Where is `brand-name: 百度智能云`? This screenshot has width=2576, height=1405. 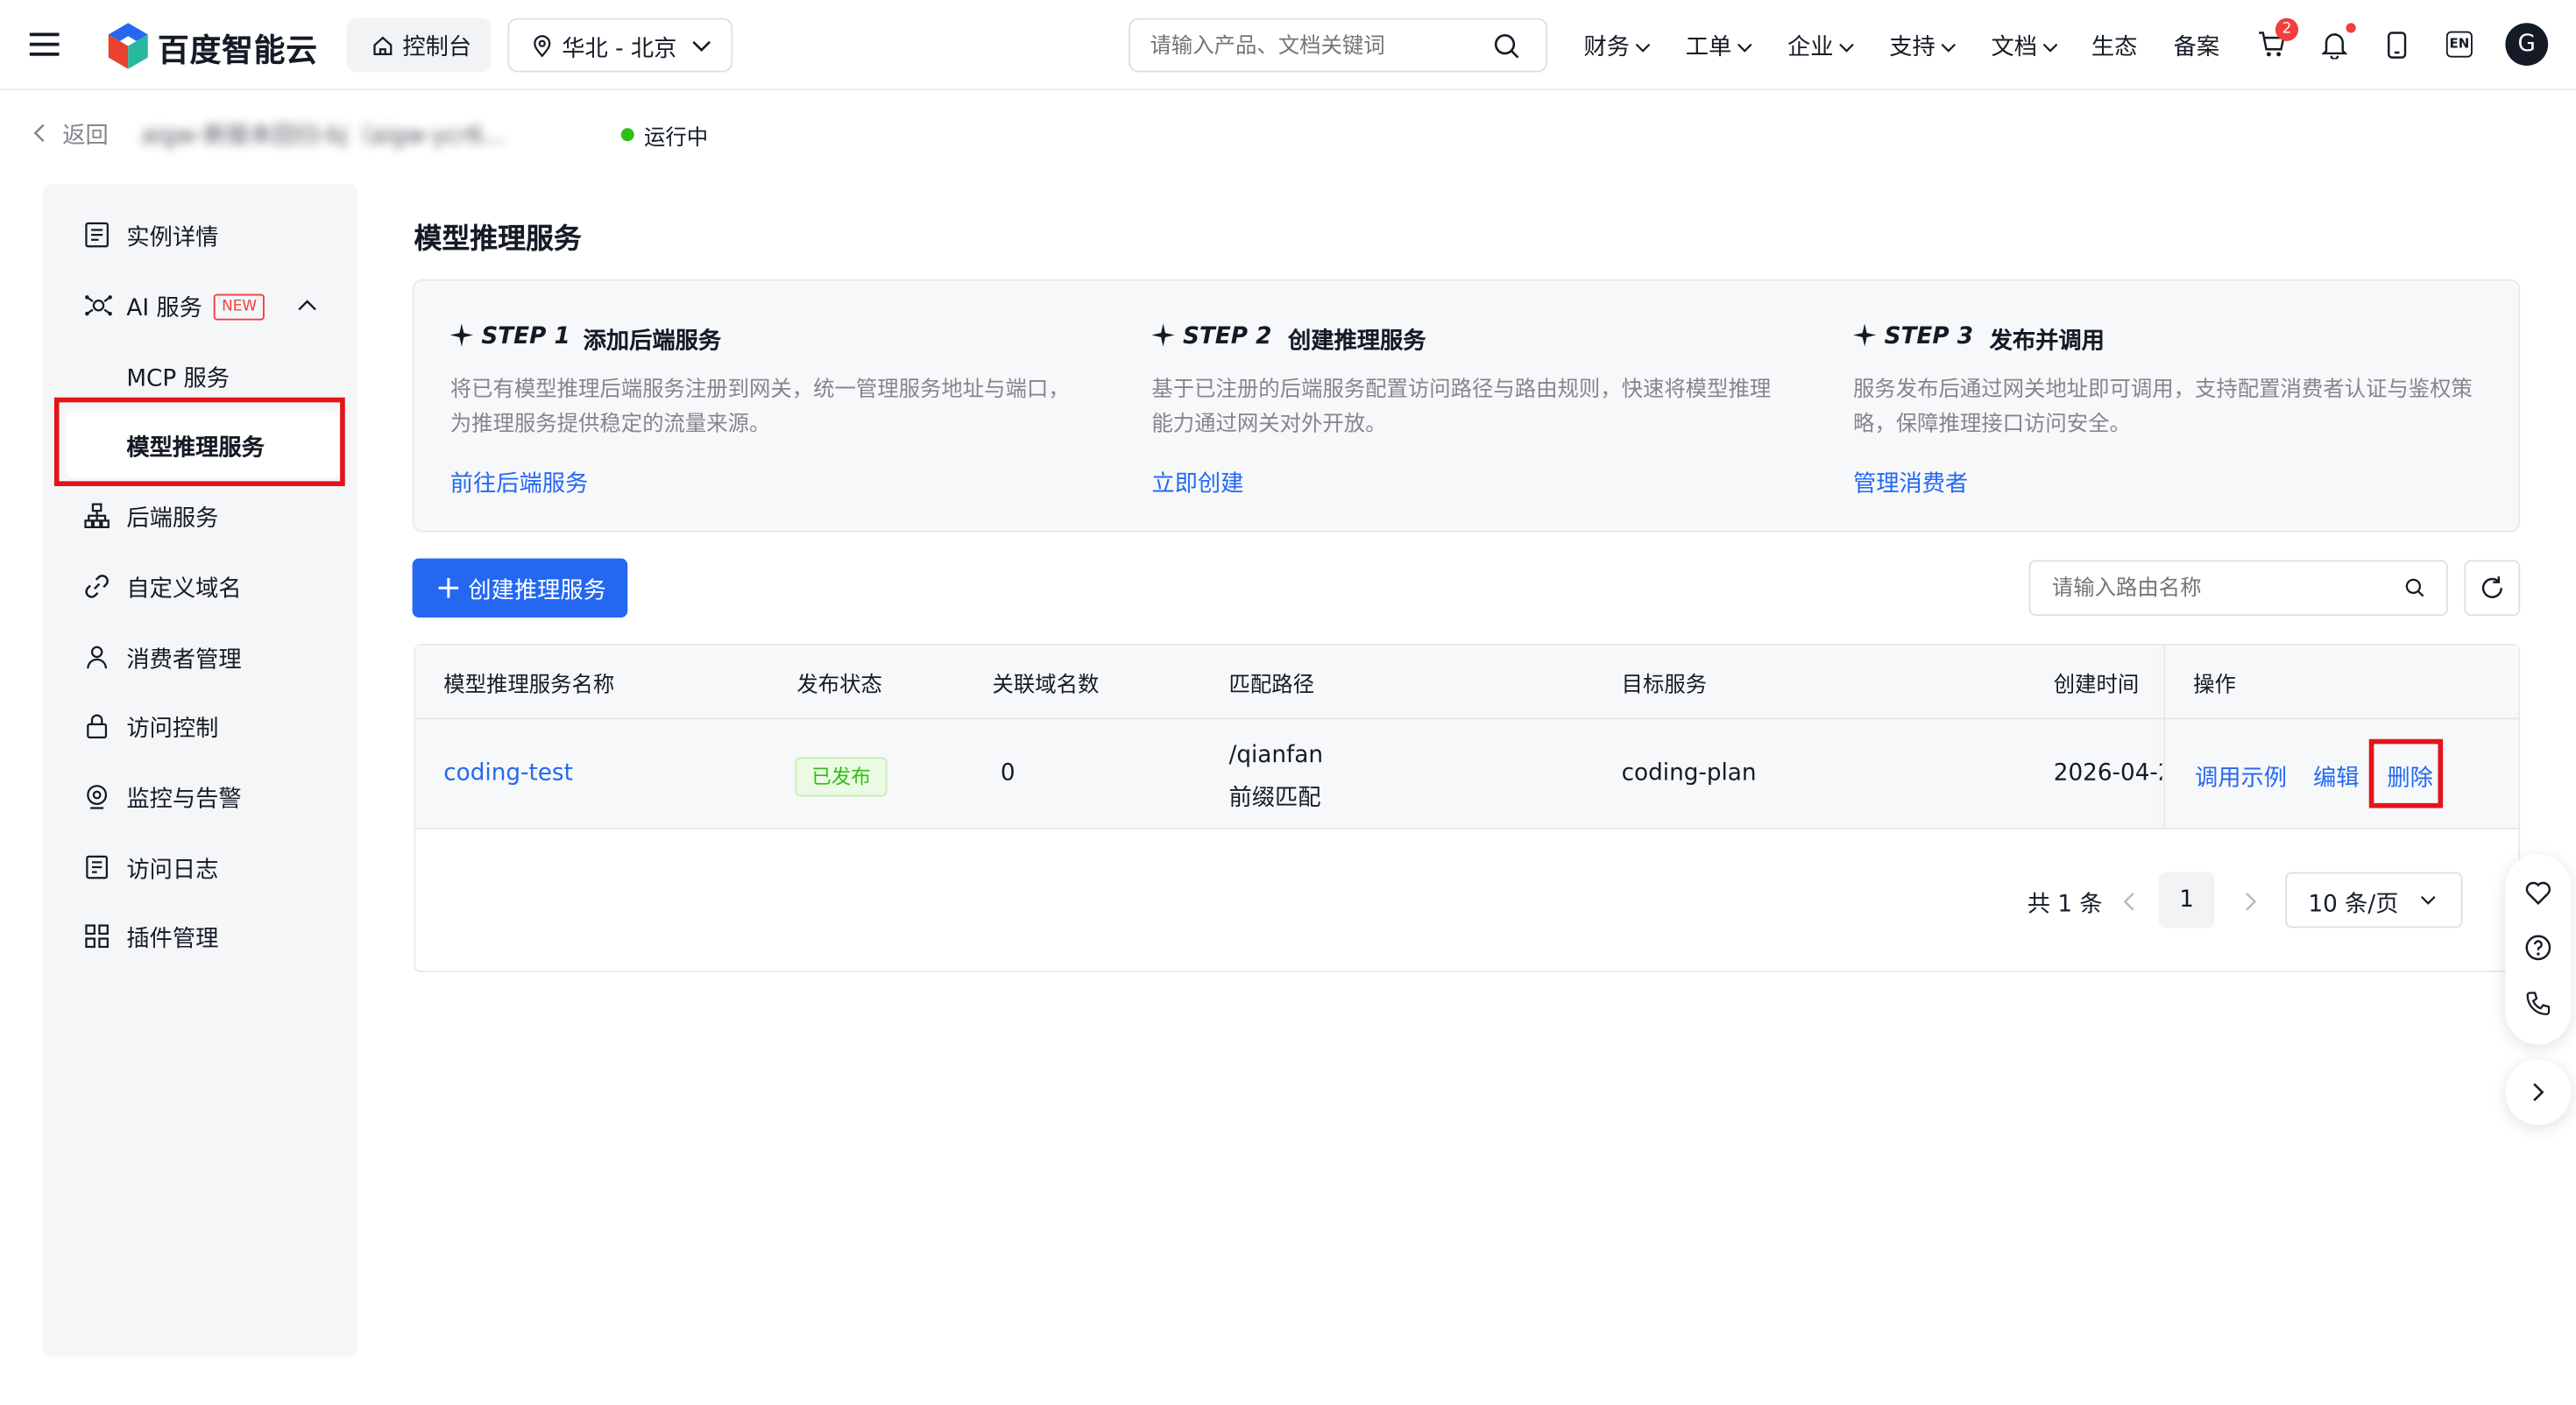 brand-name: 百度智能云 is located at coordinates (238, 51).